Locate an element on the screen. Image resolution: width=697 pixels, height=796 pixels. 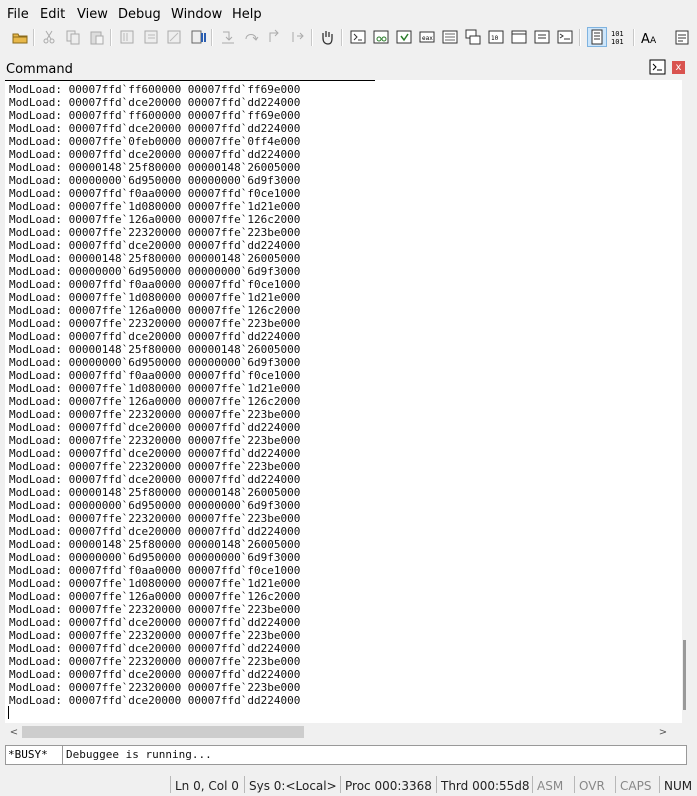
hex-mode-icon: 101 101 is located at coordinates (619, 37).